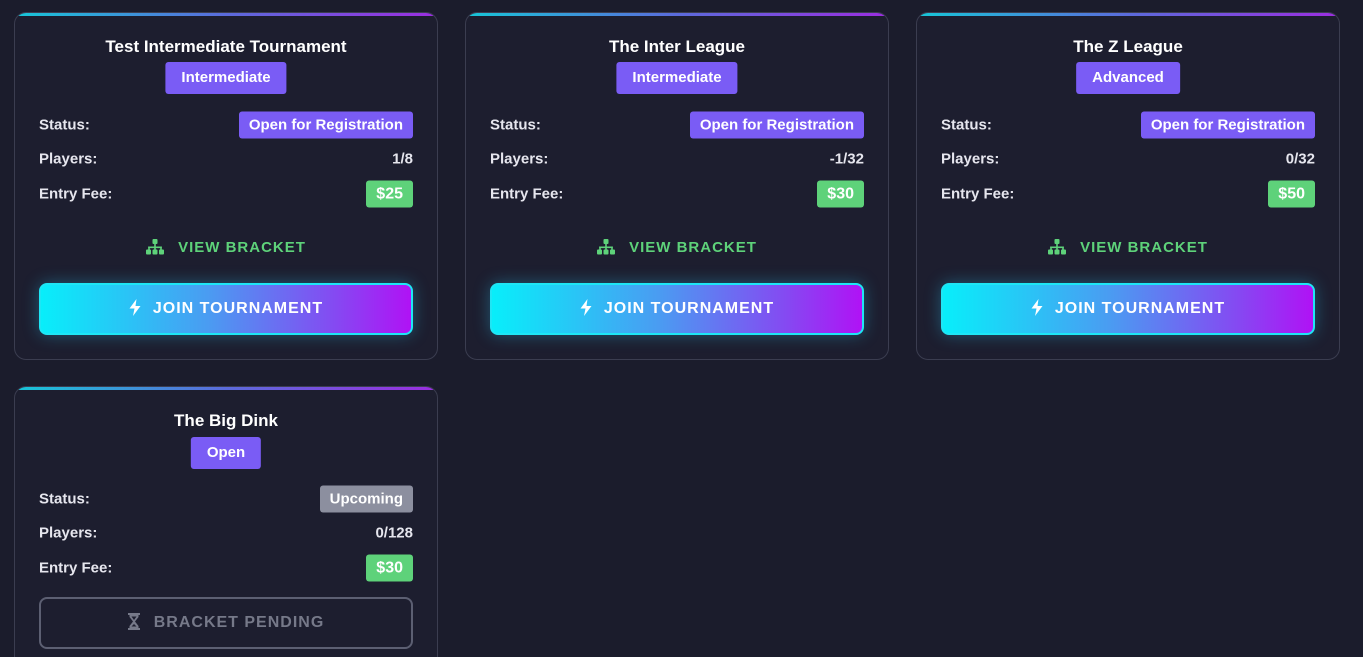 This screenshot has height=657, width=1363. Describe the element at coordinates (389, 194) in the screenshot. I see `entry-fee-badge: $25` at that location.